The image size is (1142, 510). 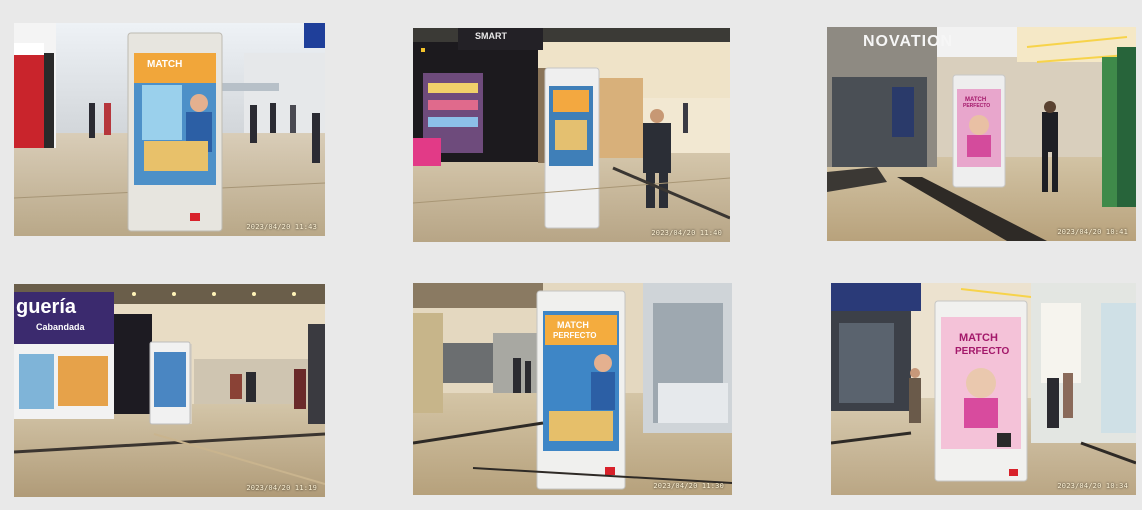 What do you see at coordinates (1092, 232) in the screenshot?
I see `photo-timestamp: 2023/04/20 10:41` at bounding box center [1092, 232].